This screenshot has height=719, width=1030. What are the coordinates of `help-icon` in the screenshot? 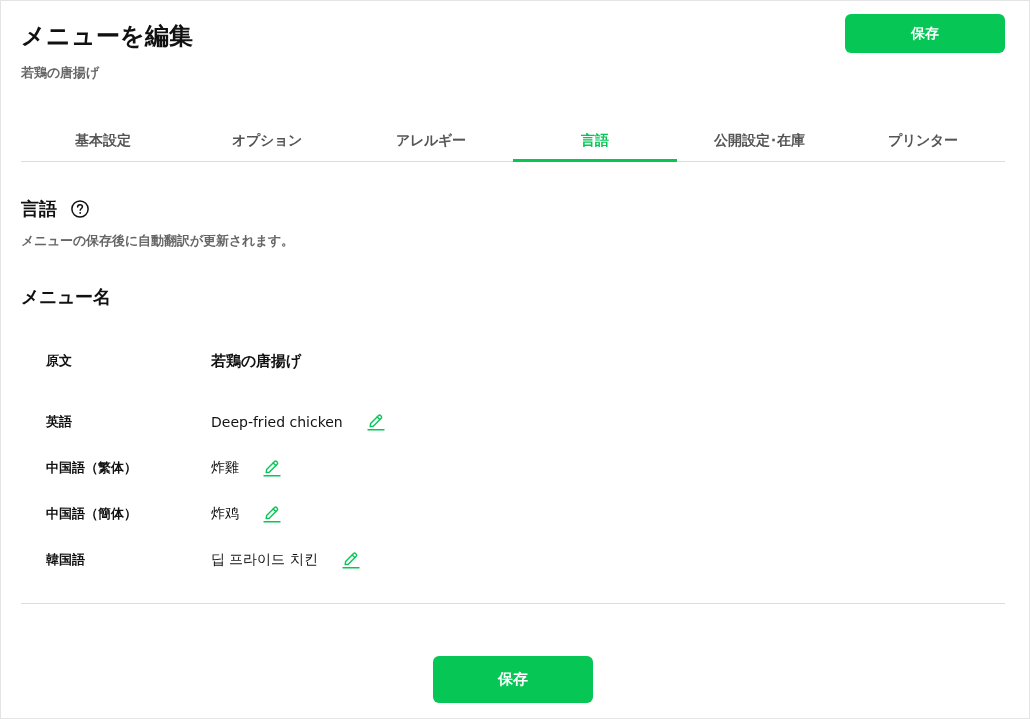 It's located at (80, 209).